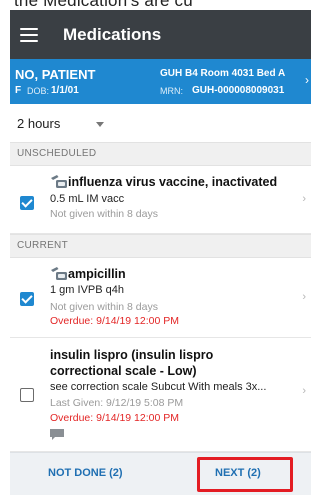 The image size is (320, 495). Describe the element at coordinates (160, 154) in the screenshot. I see `section-header-unscheduled: UNSCHEDULED` at that location.